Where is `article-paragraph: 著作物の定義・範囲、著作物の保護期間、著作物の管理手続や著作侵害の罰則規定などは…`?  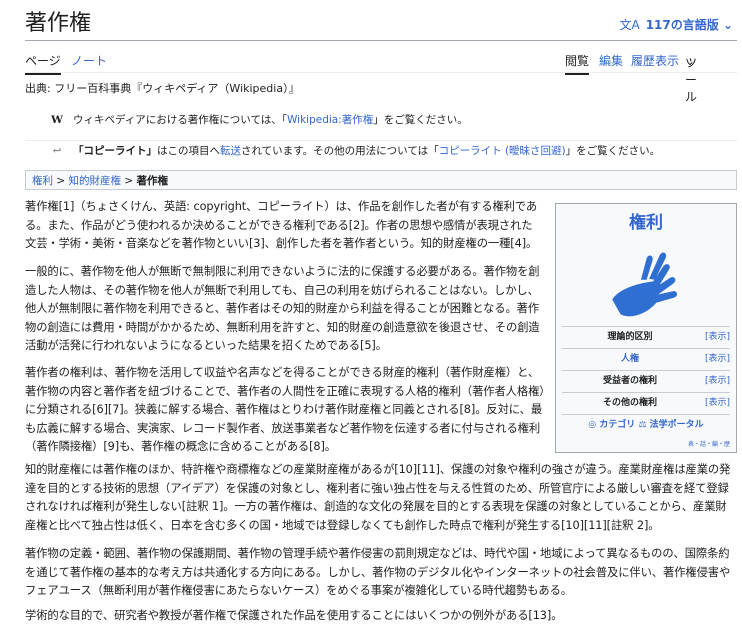 article-paragraph: 著作物の定義・範囲、著作物の保護期間、著作物の管理手続や著作侵害の罰則規定などは… is located at coordinates (378, 572).